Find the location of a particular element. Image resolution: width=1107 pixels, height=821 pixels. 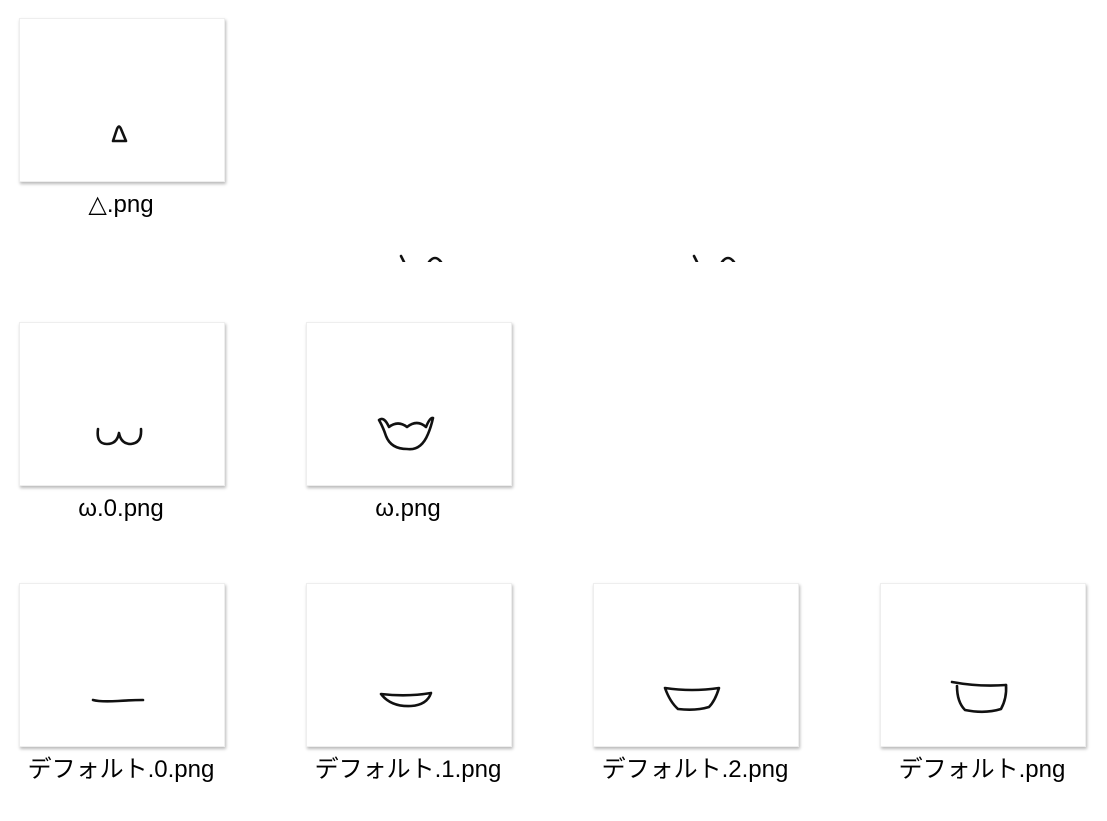

file-item-default-2: デフォルト.2.png is located at coordinates (717, 698).